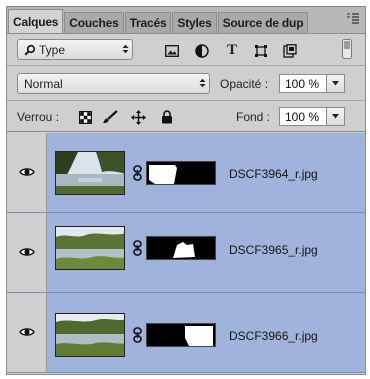 This screenshot has height=379, width=370. Describe the element at coordinates (172, 51) in the screenshot. I see `image-filter-icon` at that location.